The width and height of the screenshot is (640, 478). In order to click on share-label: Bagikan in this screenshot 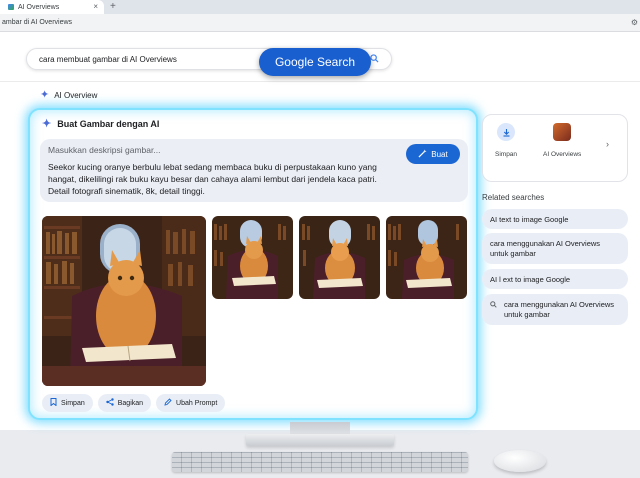, I will do `click(130, 403)`.